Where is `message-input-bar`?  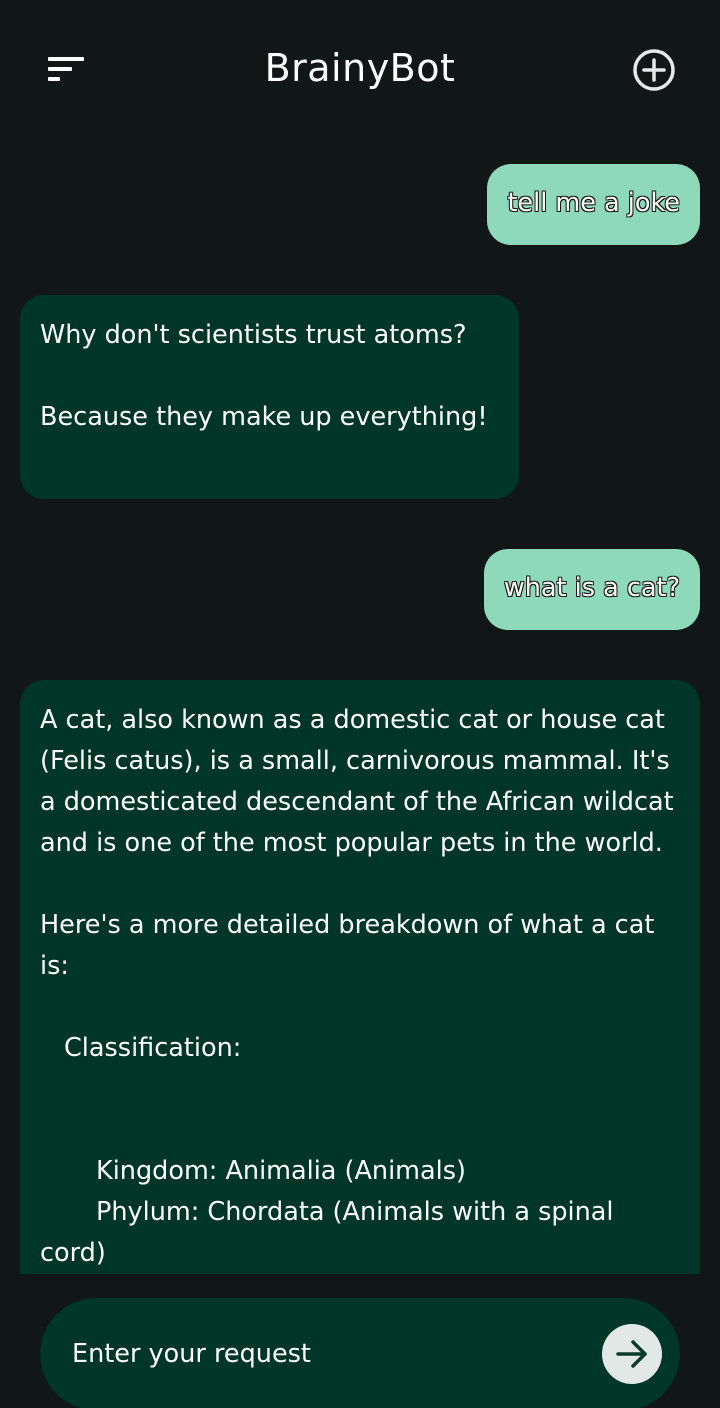
message-input-bar is located at coordinates (360, 1353).